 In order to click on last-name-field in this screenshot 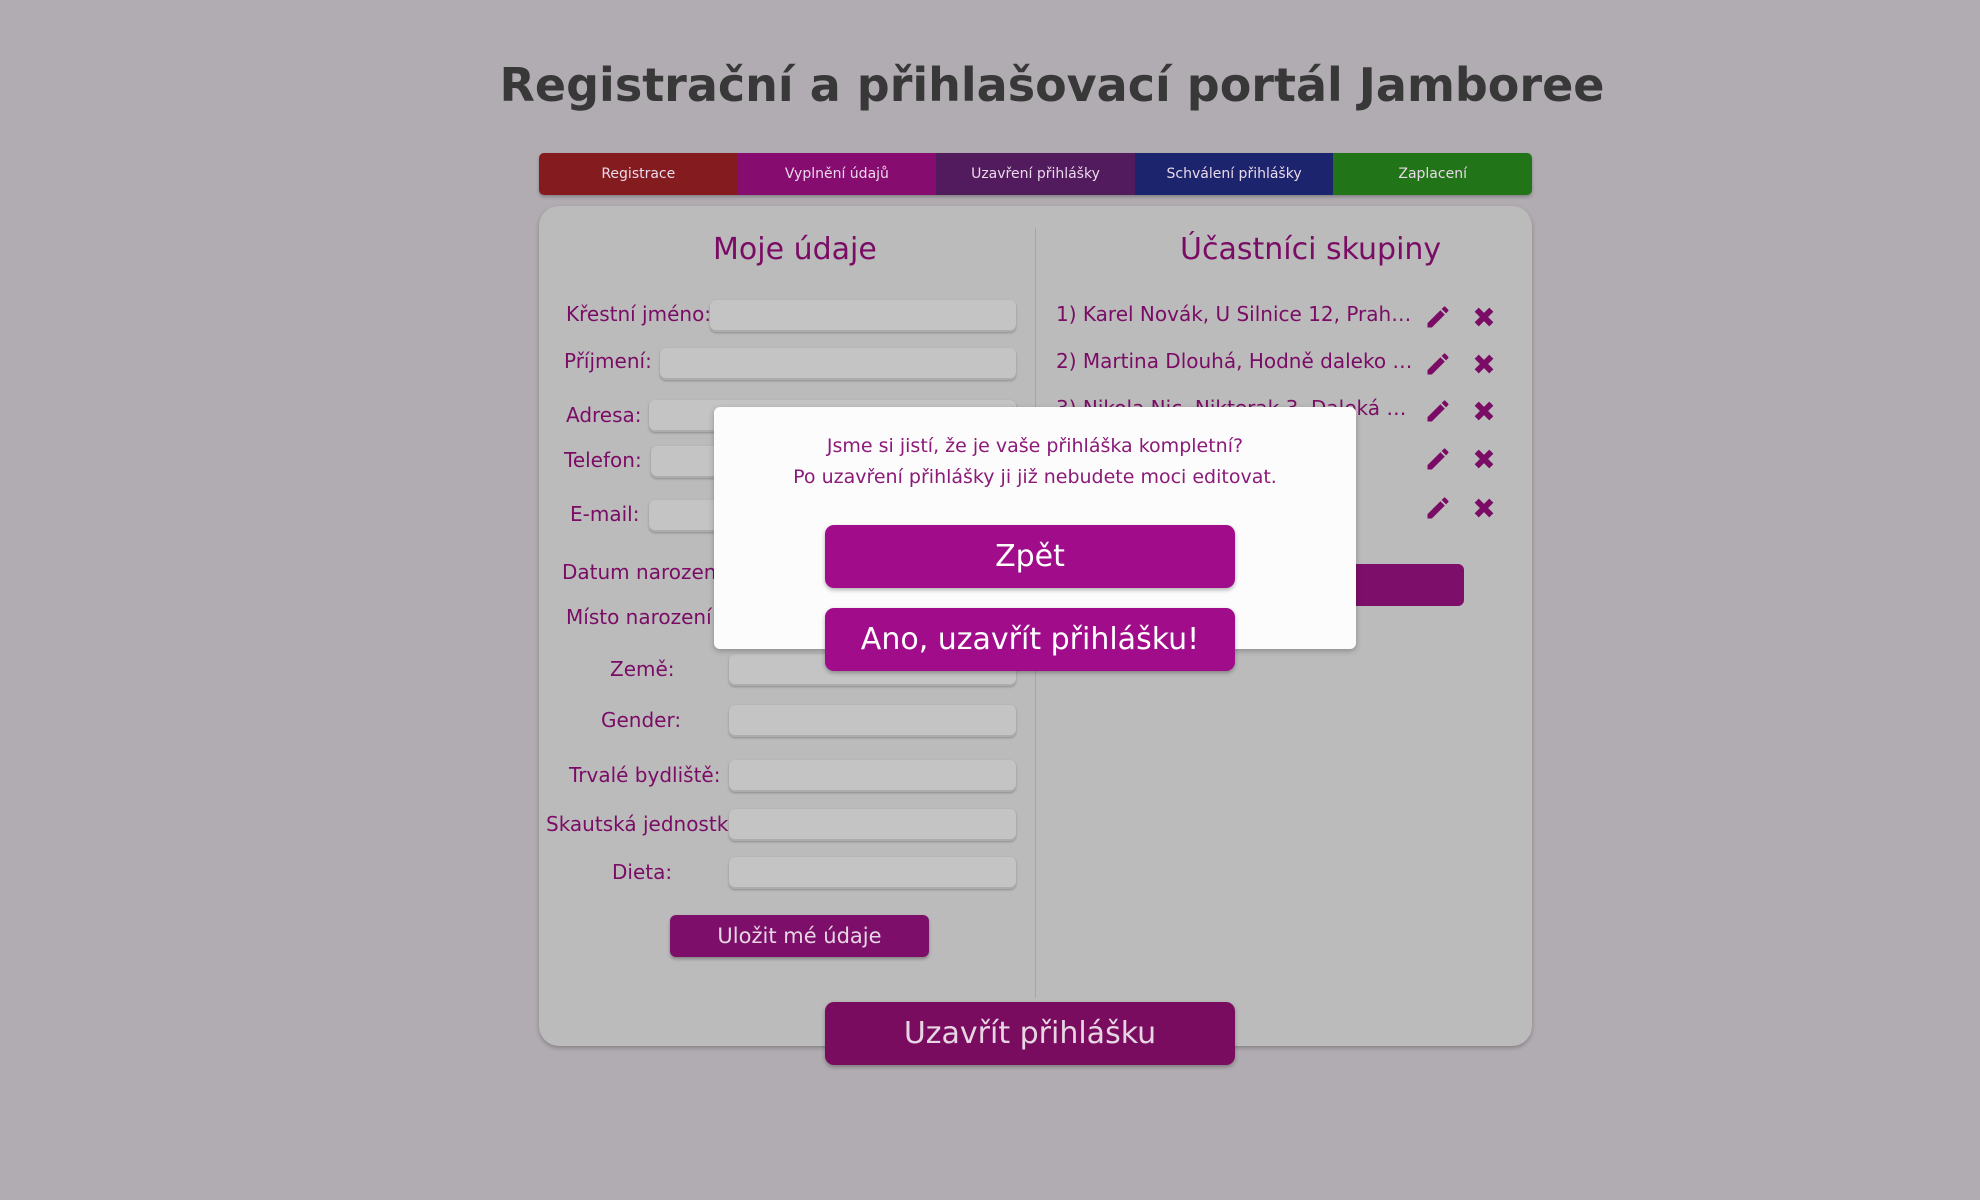, I will do `click(838, 364)`.